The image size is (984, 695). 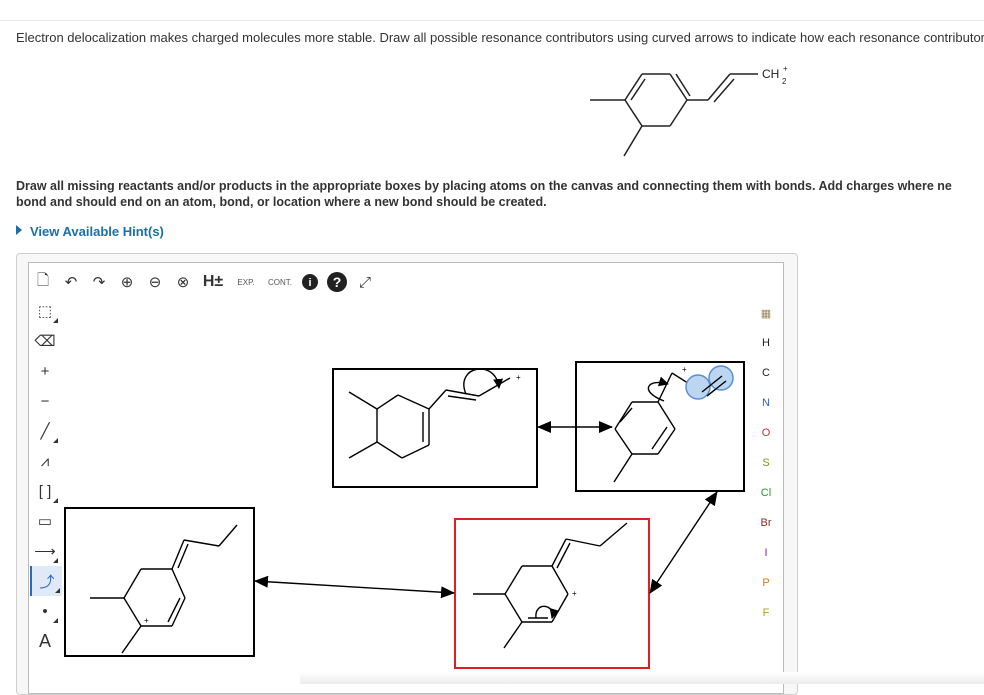 I want to click on starting-molecule: CH + 2, so click(x=689, y=110).